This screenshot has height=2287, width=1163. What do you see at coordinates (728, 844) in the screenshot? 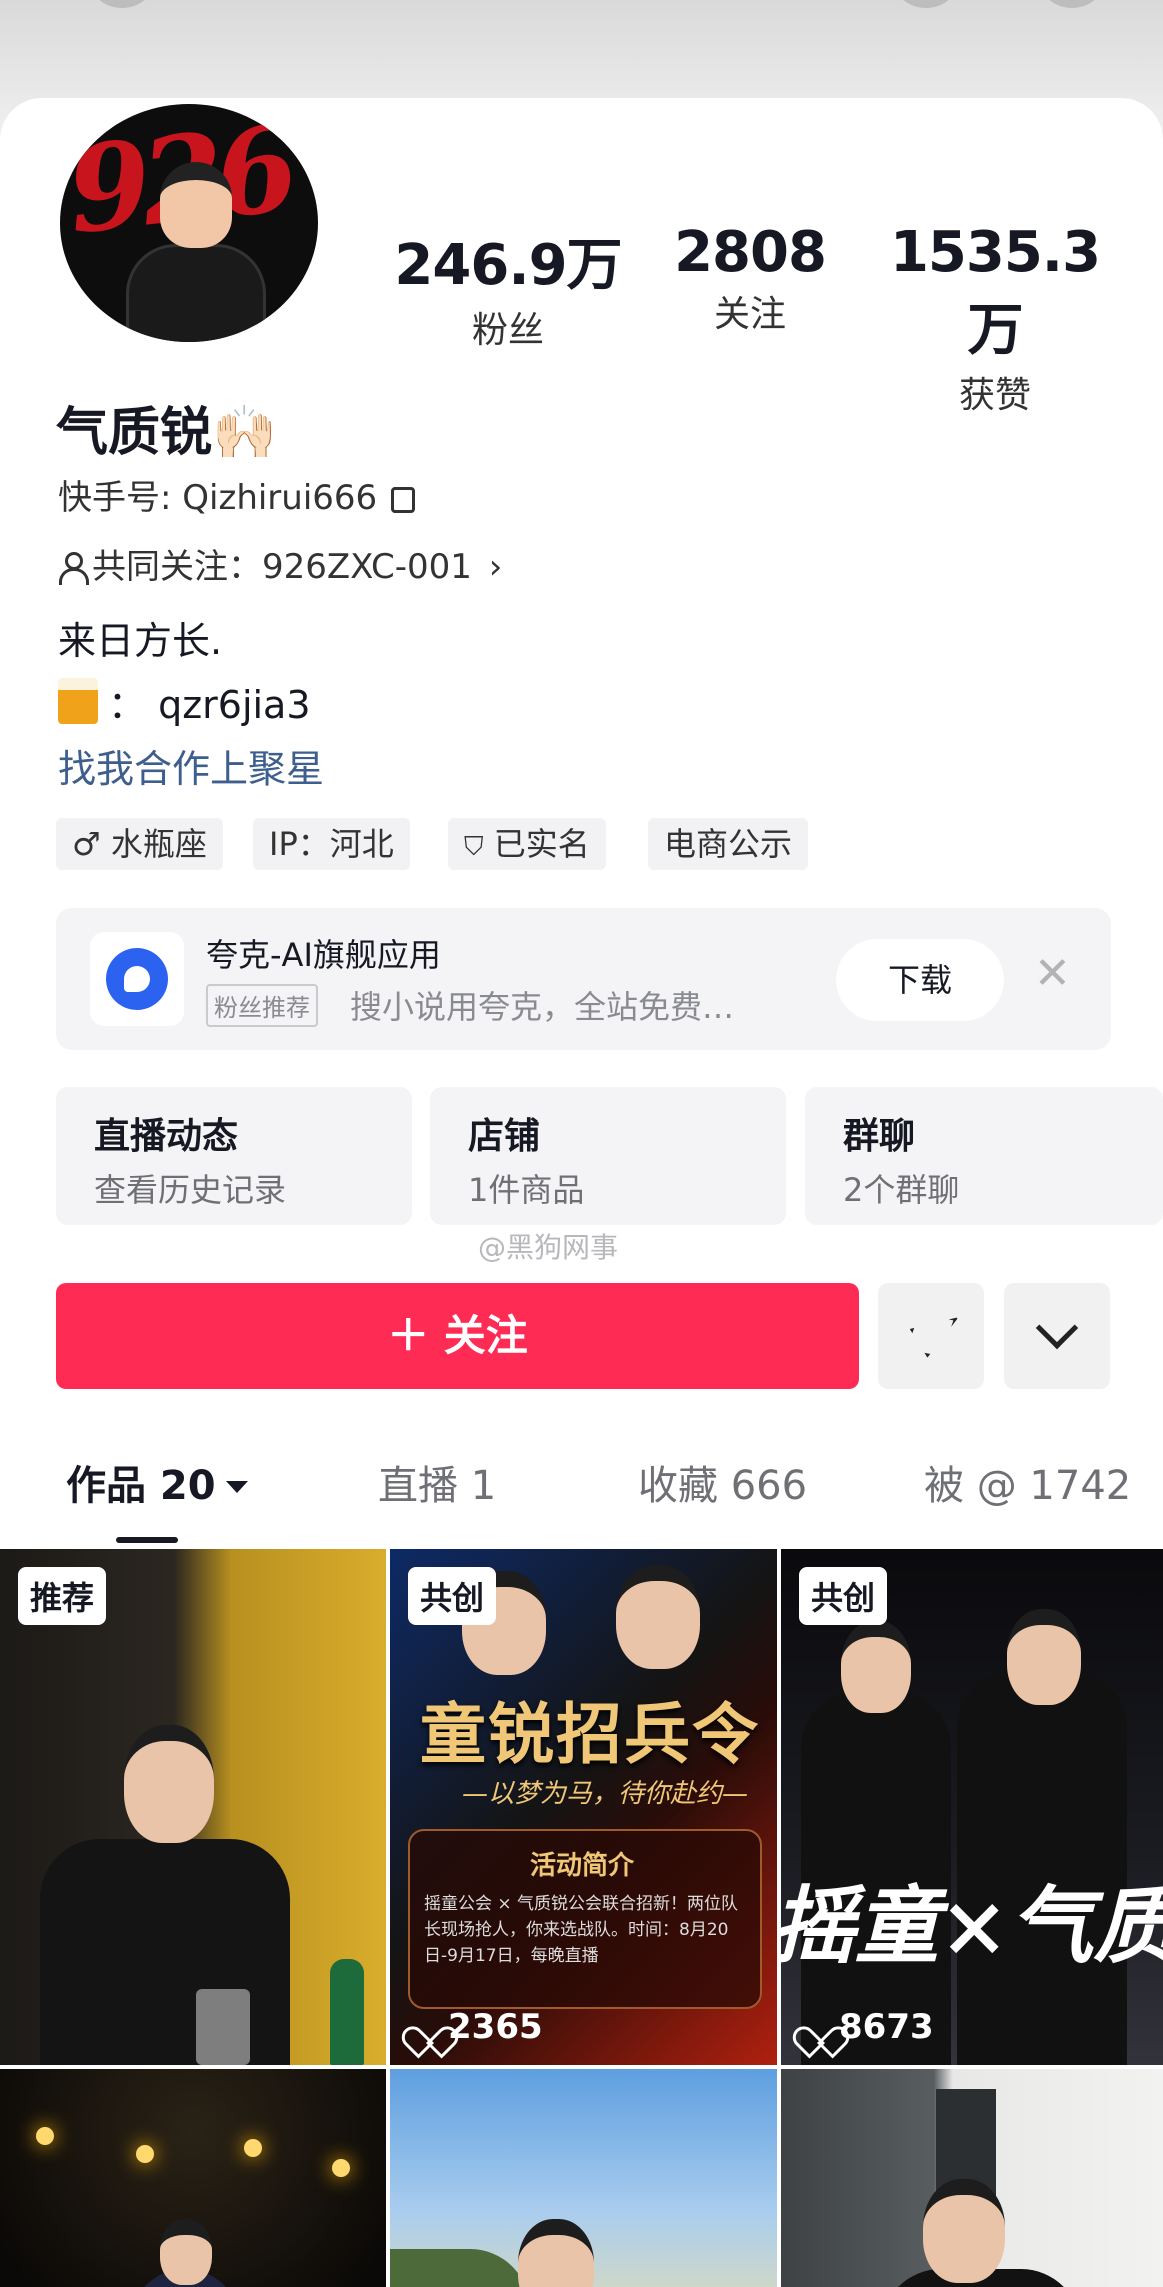
I see `tag-ecommerce: 电商公示` at bounding box center [728, 844].